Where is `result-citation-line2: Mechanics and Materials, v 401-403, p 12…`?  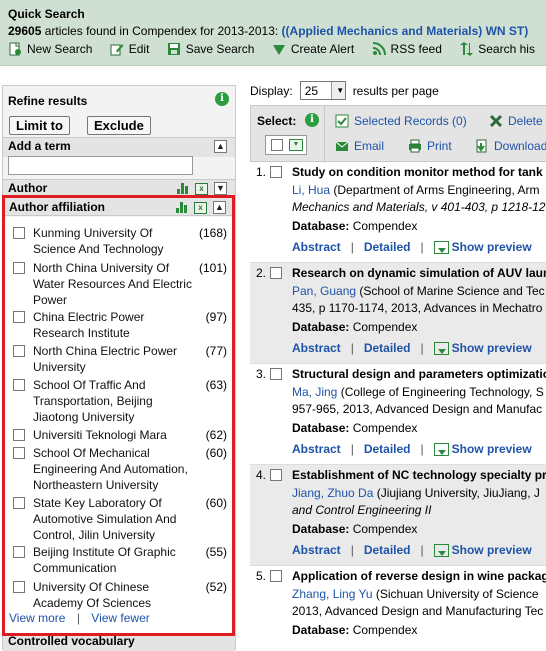
result-citation-line2: Mechanics and Materials, v 401-403, p 12… is located at coordinates (419, 207).